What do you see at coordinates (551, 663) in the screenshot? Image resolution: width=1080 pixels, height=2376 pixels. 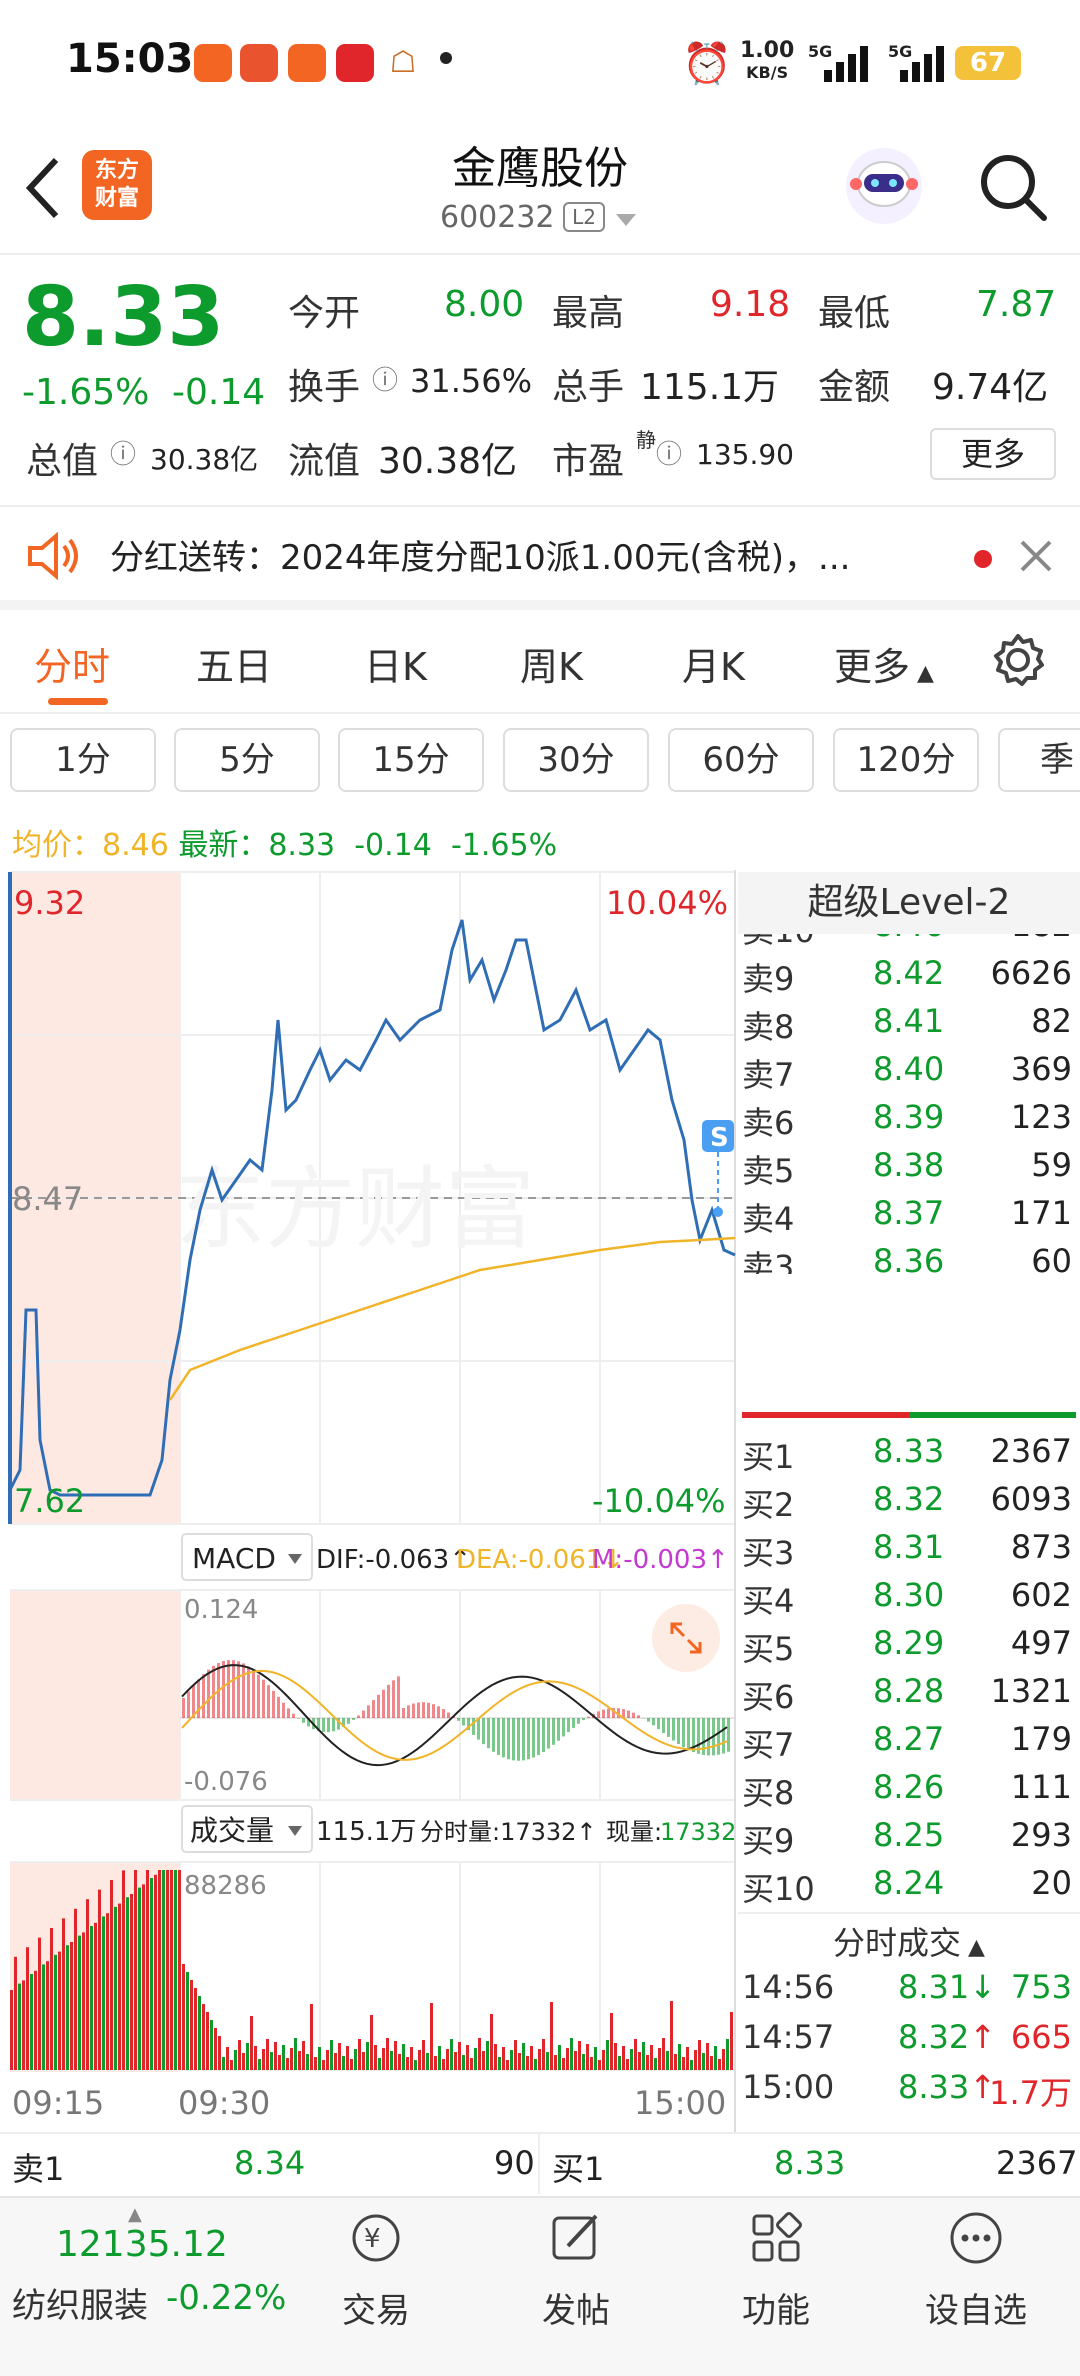 I see `tab-weekly-k: 周K` at bounding box center [551, 663].